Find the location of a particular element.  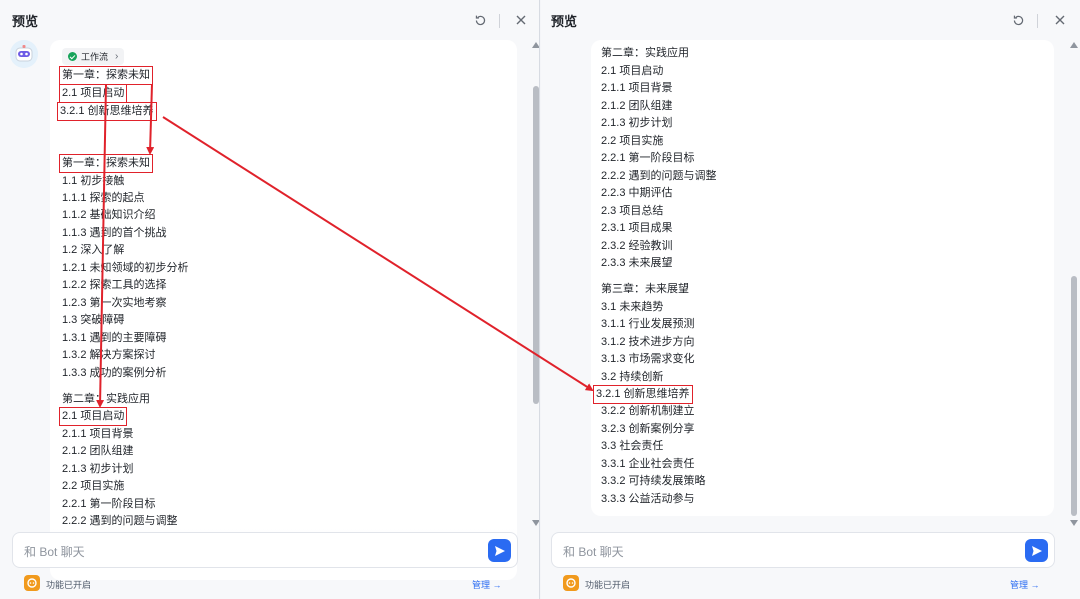

workflow-tag: 工作流 › is located at coordinates (93, 56).